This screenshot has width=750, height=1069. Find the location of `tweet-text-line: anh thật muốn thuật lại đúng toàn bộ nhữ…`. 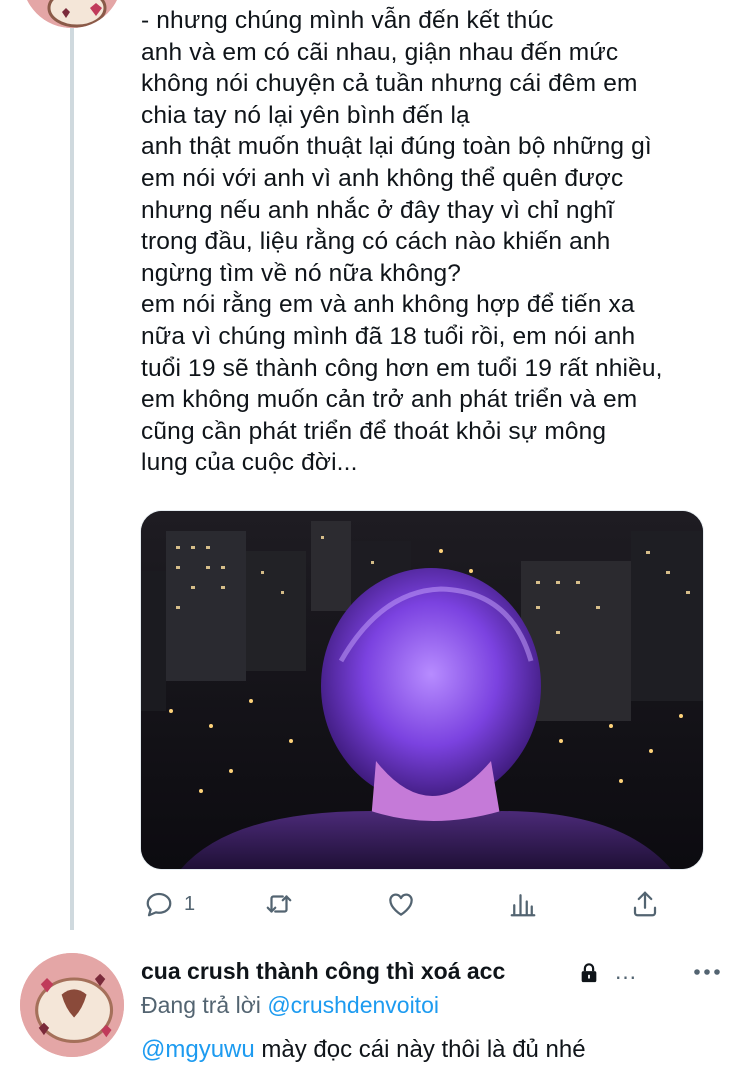

tweet-text-line: anh thật muốn thuật lại đúng toàn bộ nhữ… is located at coordinates (396, 147).